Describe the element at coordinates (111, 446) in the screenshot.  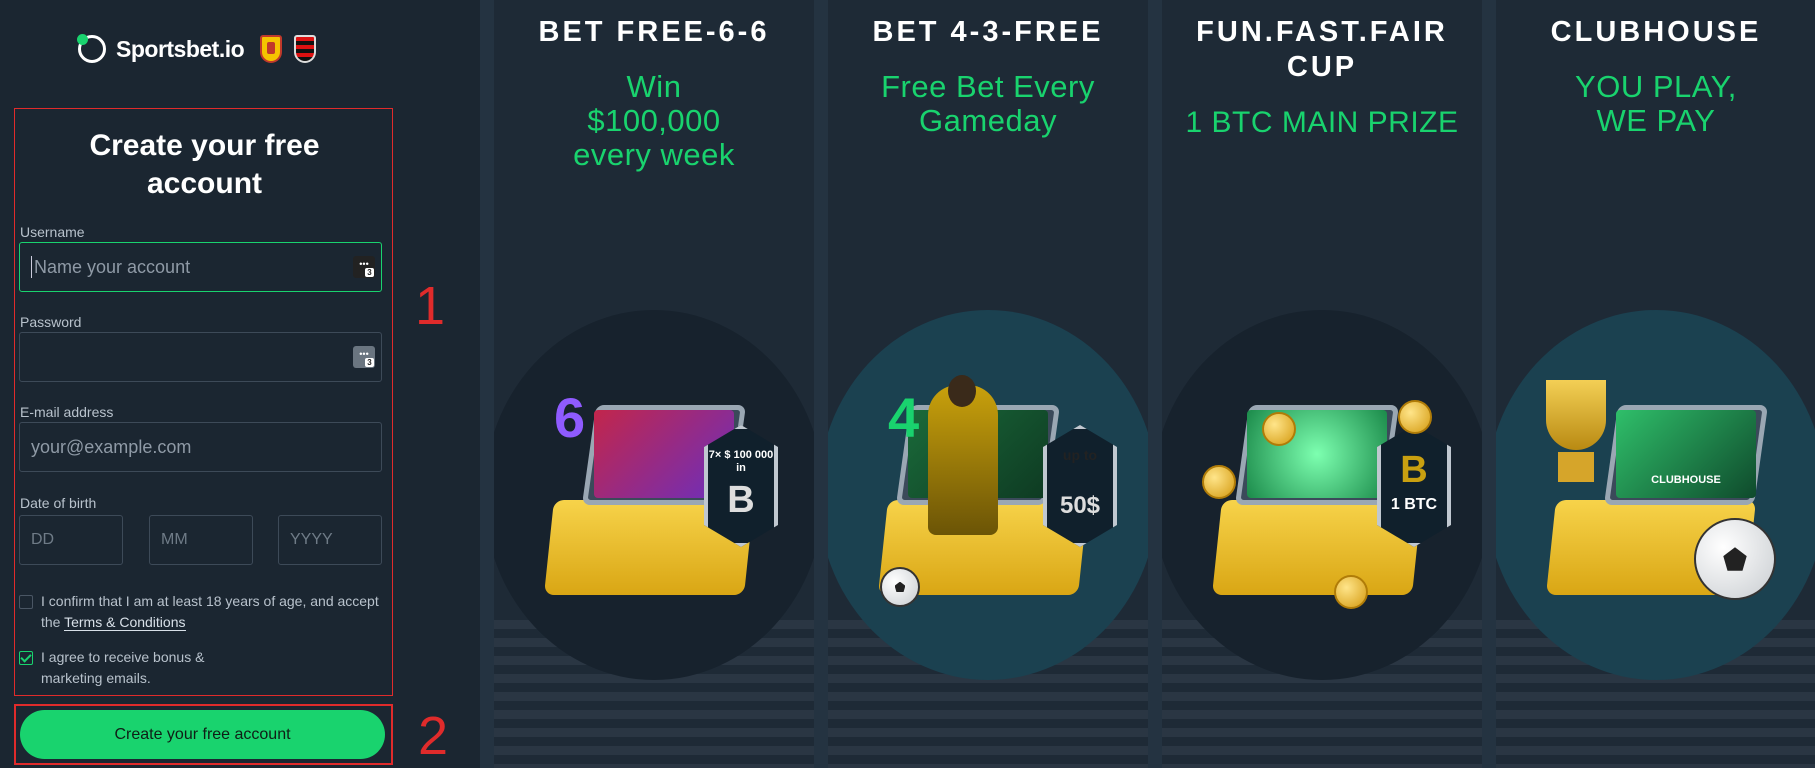
I see `email-placeholder: your@example.com` at that location.